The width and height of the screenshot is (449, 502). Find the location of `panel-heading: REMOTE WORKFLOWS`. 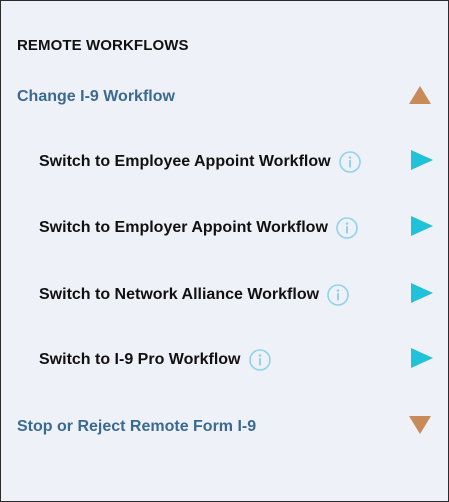

panel-heading: REMOTE WORKFLOWS is located at coordinates (103, 45).